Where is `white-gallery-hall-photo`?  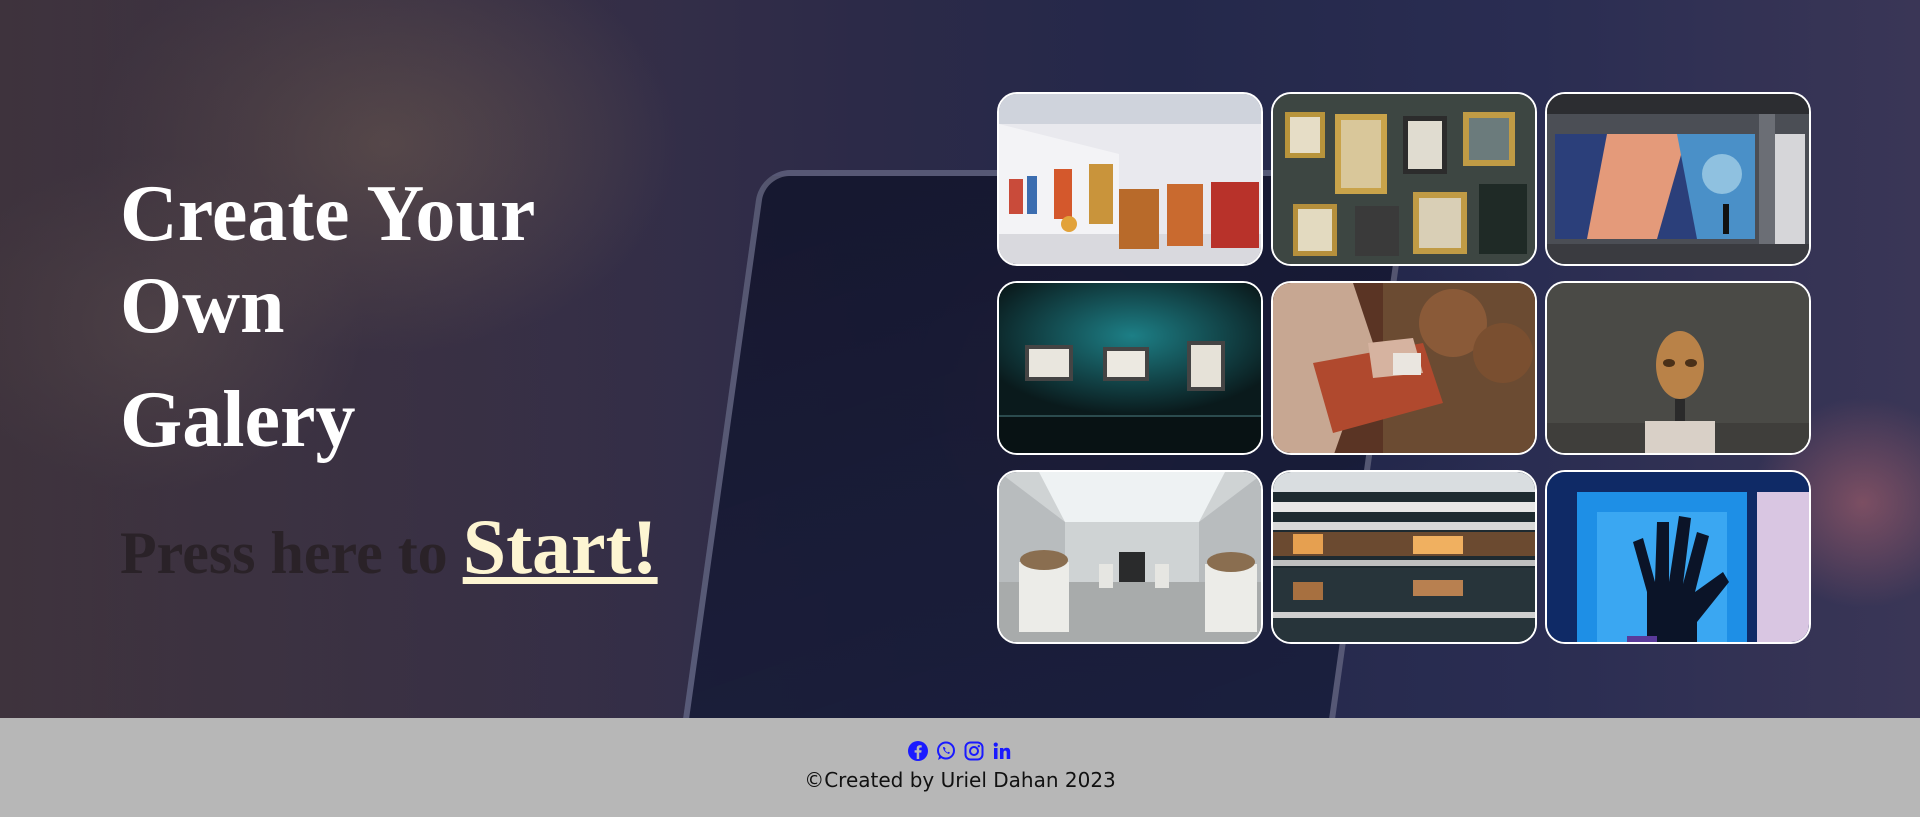
white-gallery-hall-photo is located at coordinates (1130, 179).